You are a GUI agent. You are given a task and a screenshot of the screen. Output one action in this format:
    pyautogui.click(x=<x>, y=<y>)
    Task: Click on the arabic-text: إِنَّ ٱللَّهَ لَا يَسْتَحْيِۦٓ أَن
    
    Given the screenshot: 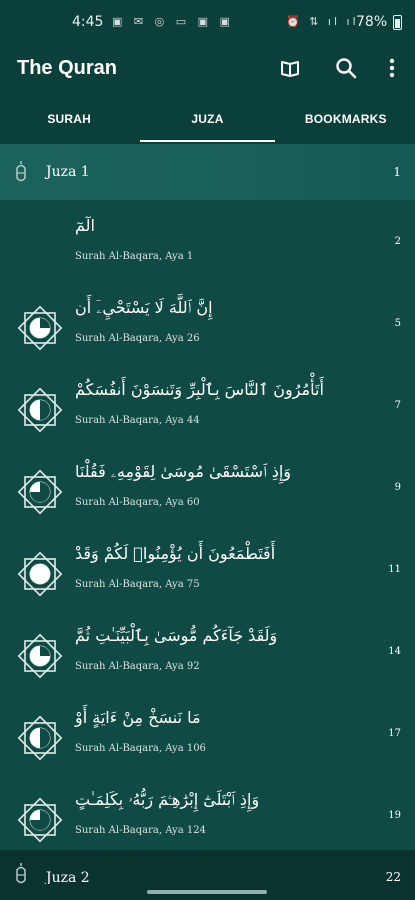 What is the action you would take?
    pyautogui.click(x=144, y=307)
    